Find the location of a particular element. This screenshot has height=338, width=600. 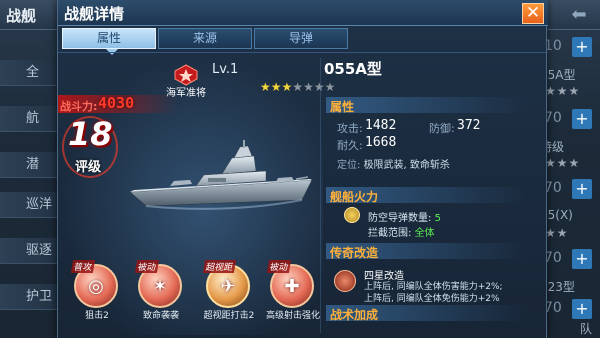

aircraft-icon: ✈ is located at coordinates (228, 286).